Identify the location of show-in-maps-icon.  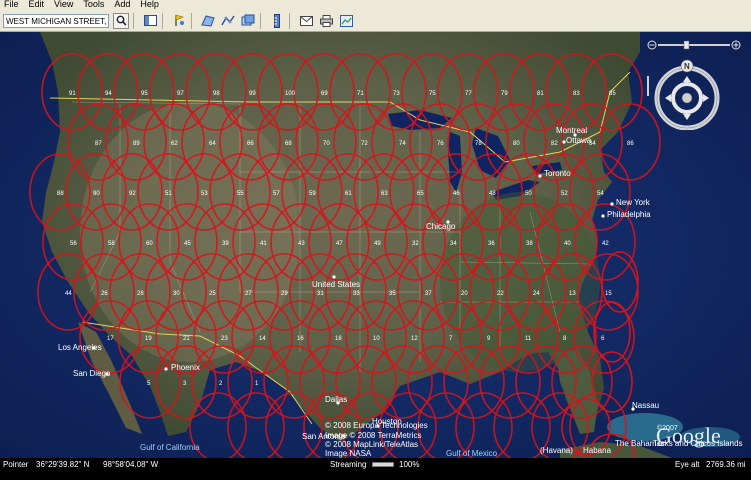
(346, 20).